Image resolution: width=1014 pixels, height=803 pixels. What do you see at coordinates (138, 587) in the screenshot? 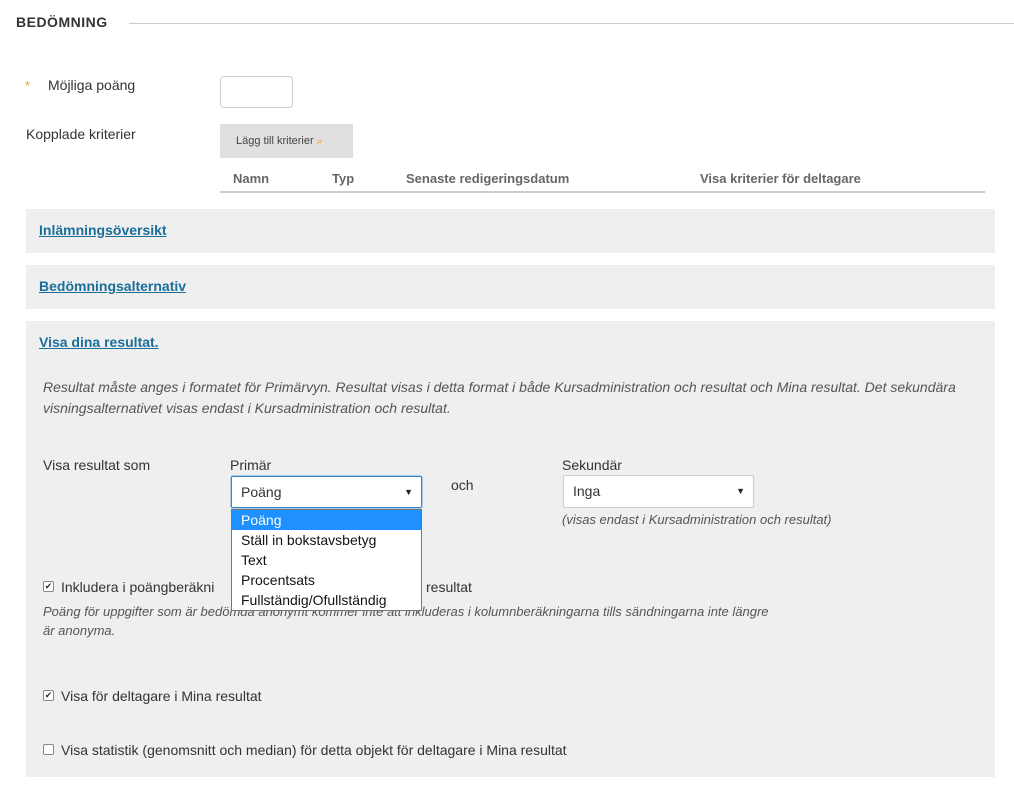
I see `include-label-start: Inkludera i poängberäkni` at bounding box center [138, 587].